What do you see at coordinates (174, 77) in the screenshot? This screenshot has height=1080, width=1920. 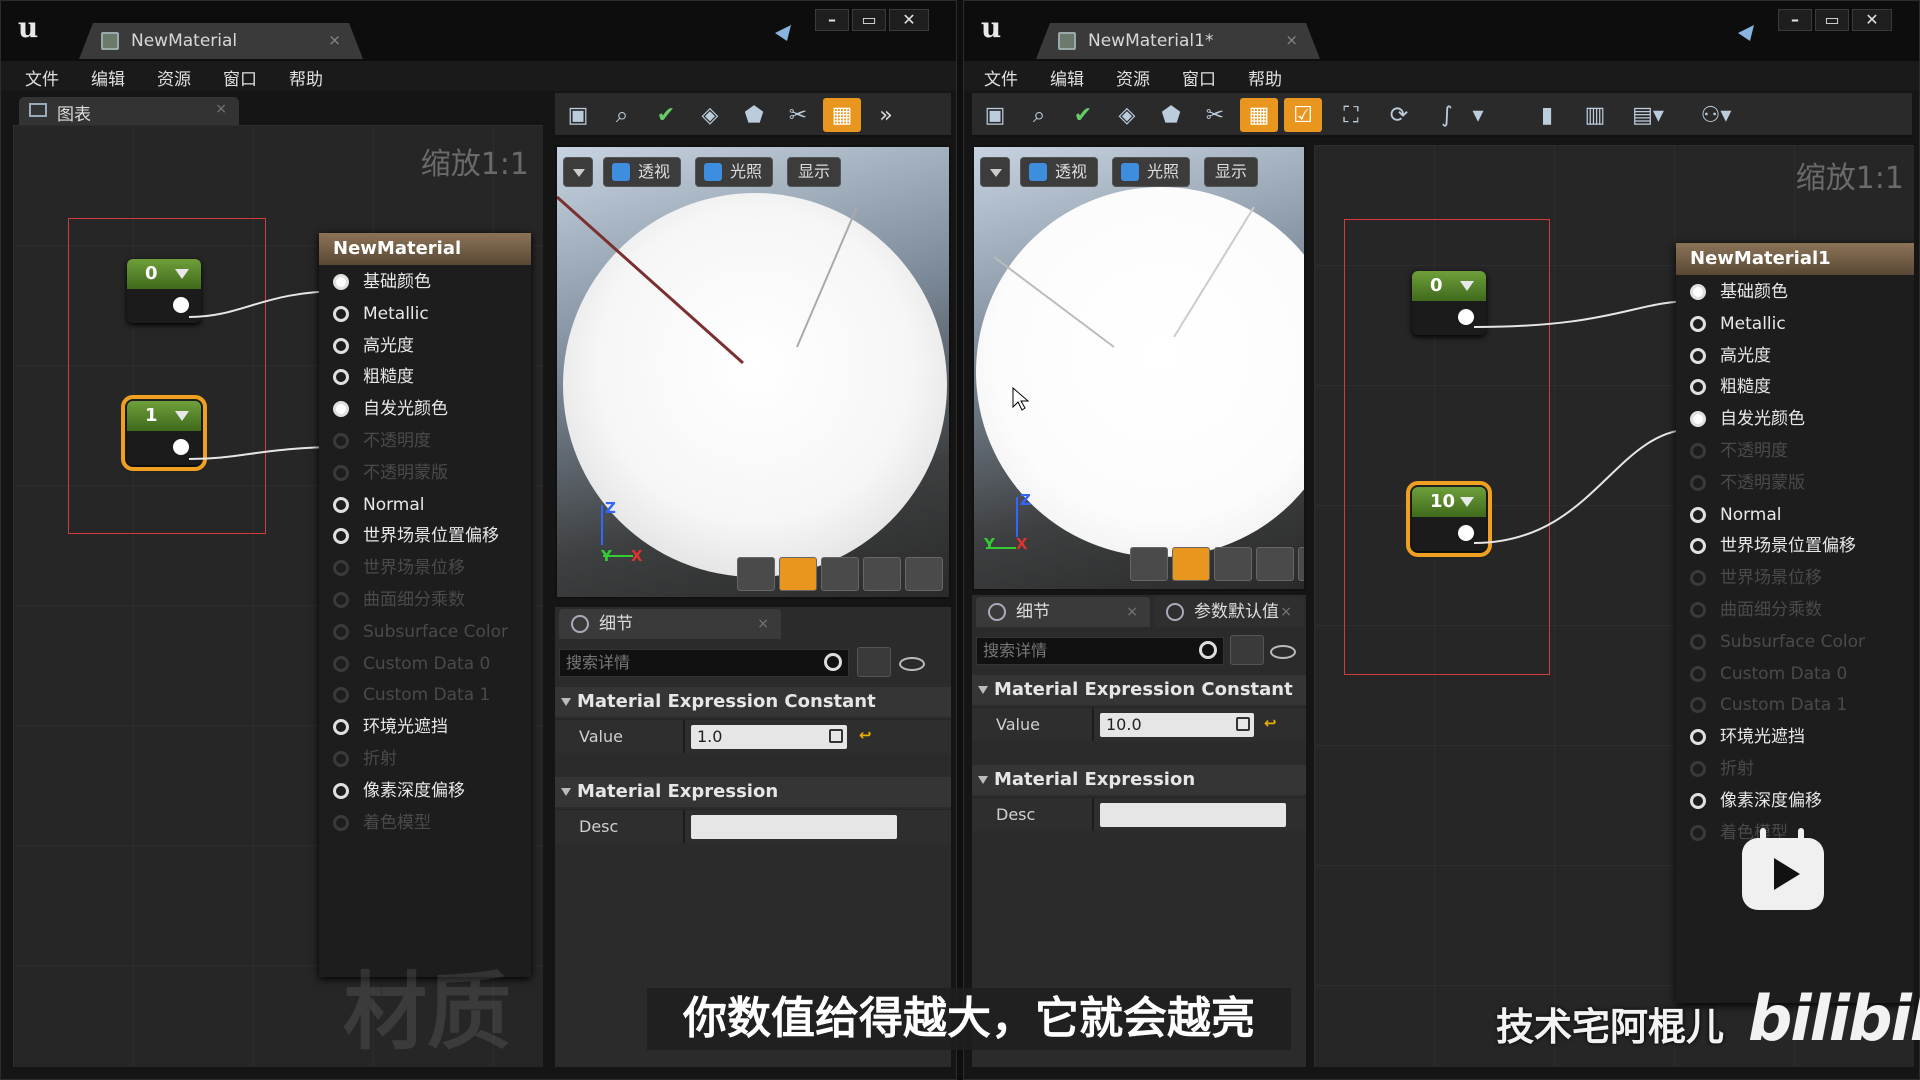 I see `menu-asset: 资源` at bounding box center [174, 77].